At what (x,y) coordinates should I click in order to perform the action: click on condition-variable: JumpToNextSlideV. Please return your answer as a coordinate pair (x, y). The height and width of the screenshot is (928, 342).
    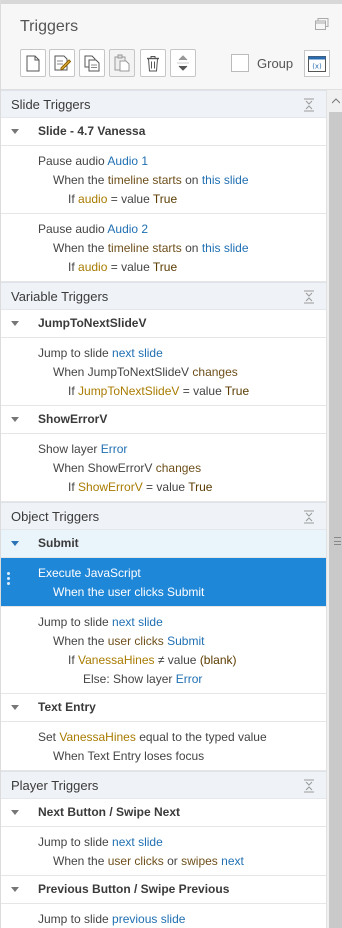
    Looking at the image, I should click on (128, 391).